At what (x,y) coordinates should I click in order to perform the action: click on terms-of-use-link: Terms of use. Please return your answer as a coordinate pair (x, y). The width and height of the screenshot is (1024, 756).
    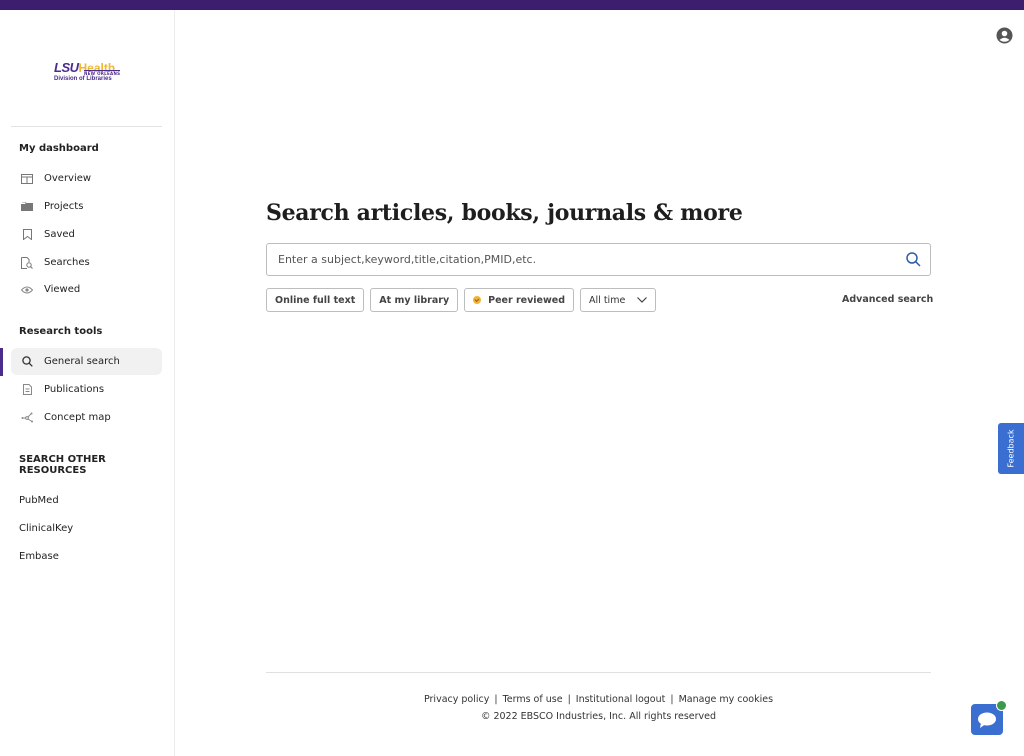
    Looking at the image, I should click on (533, 699).